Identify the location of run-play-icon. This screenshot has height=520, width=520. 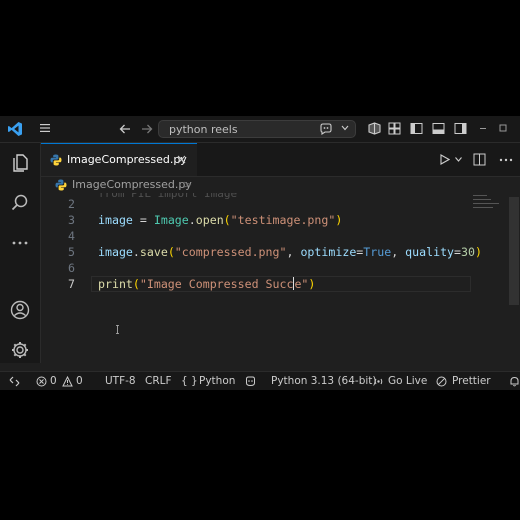
(444, 159).